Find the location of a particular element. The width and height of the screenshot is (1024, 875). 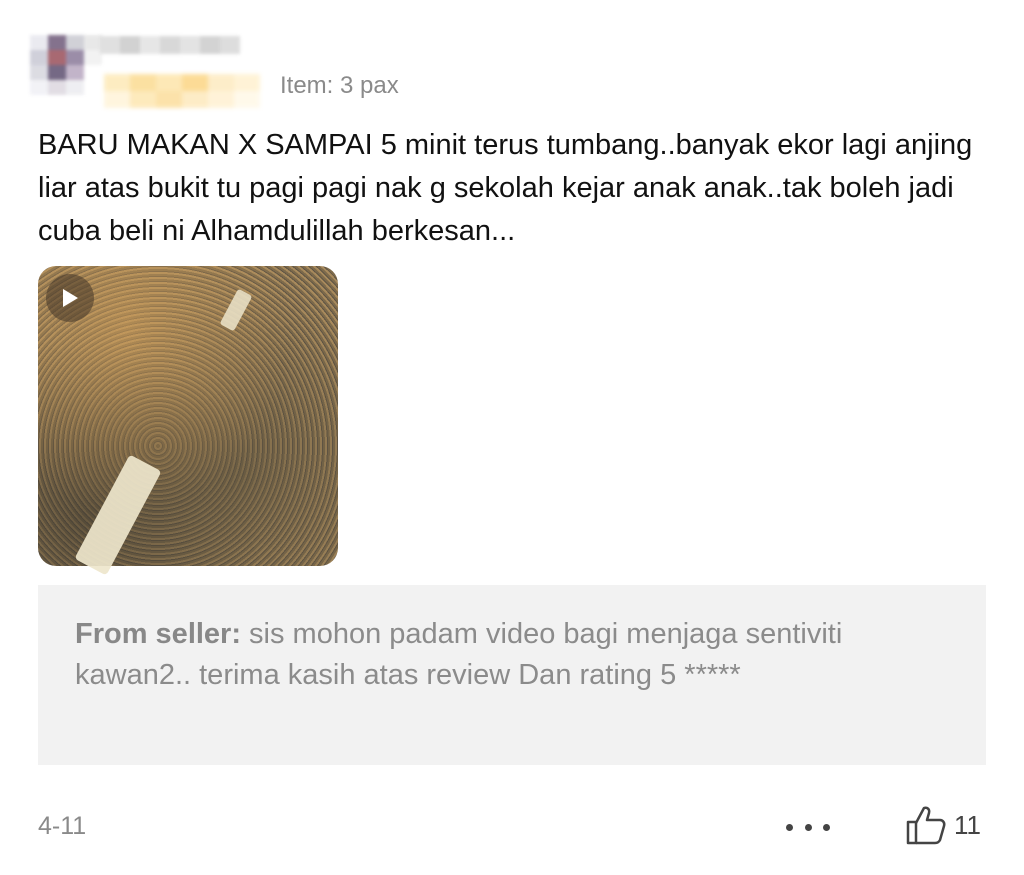

like-count: 11 is located at coordinates (967, 824).